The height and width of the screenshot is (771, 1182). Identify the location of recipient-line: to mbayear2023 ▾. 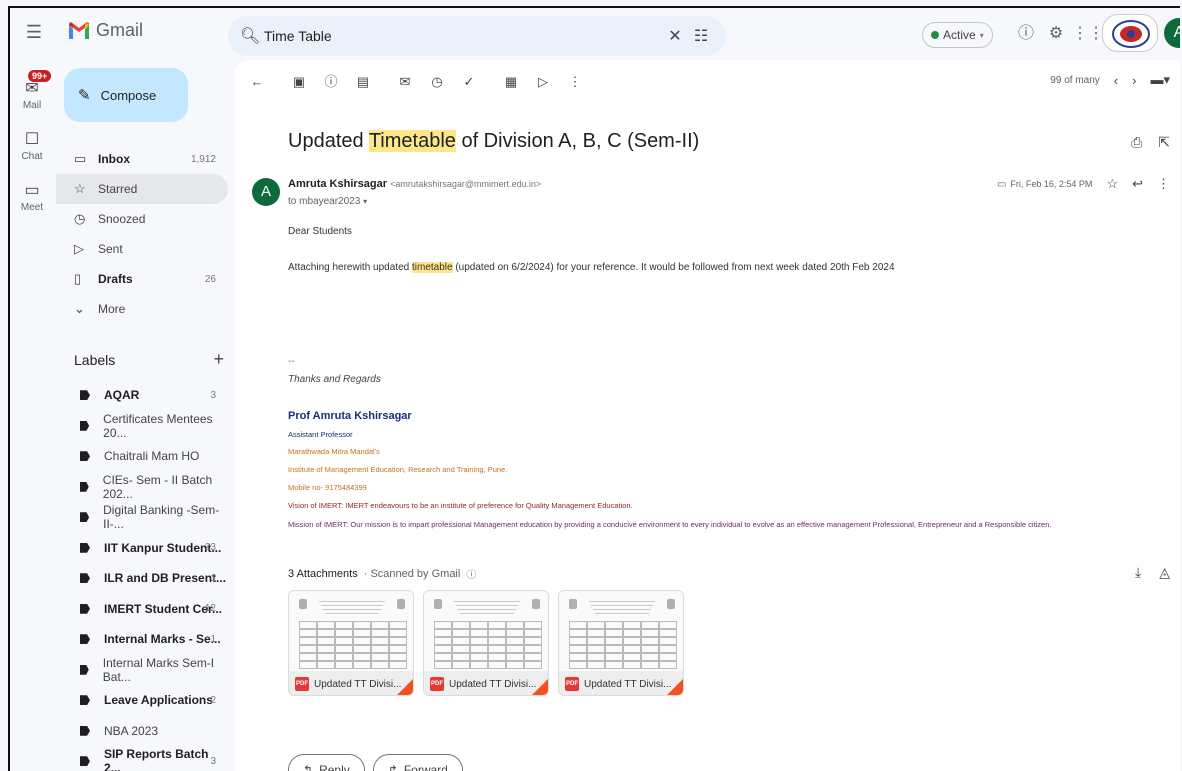
(327, 201).